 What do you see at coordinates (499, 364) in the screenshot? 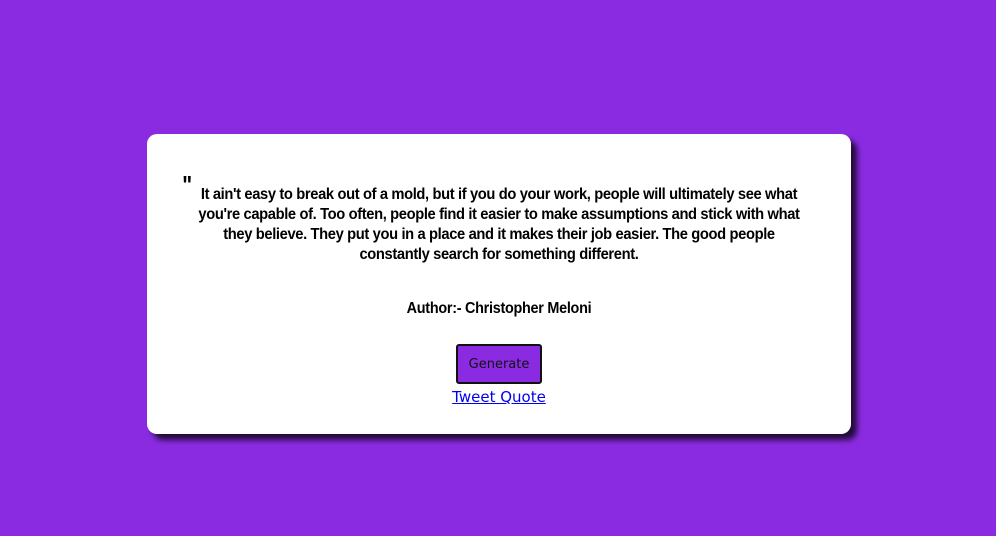
I see `generate-button: Generate` at bounding box center [499, 364].